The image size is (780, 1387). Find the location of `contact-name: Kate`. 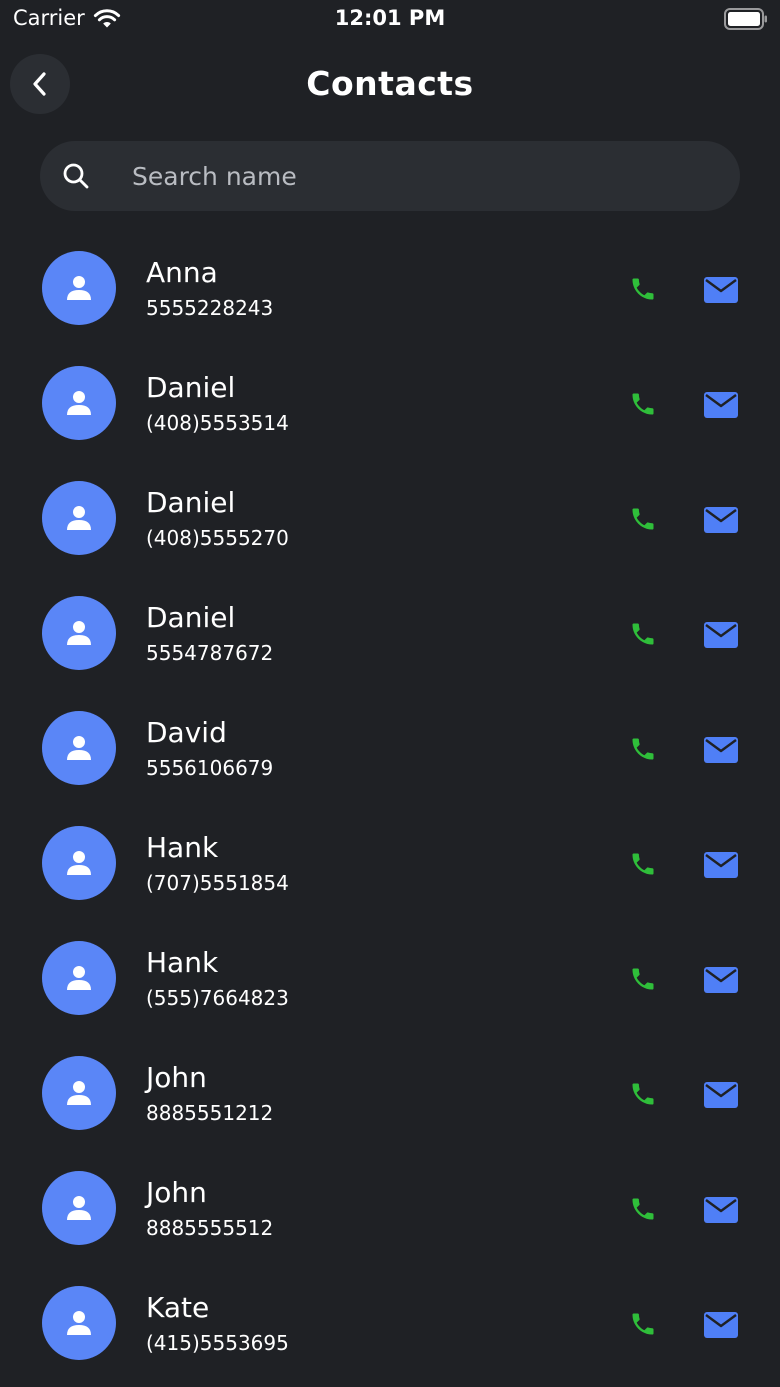

contact-name: Kate is located at coordinates (178, 1307).